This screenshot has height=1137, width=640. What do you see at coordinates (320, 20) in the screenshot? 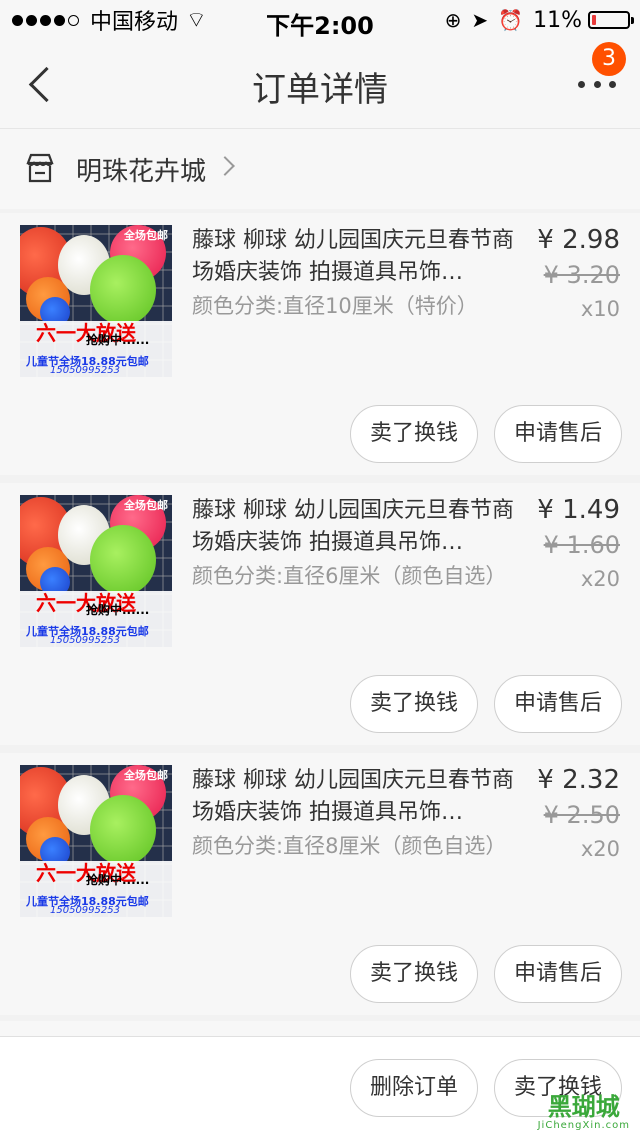
I see `status-bar: 中国移动 ⌔ 下午2:00 ⊕ ➤ ⏰ 11%` at bounding box center [320, 20].